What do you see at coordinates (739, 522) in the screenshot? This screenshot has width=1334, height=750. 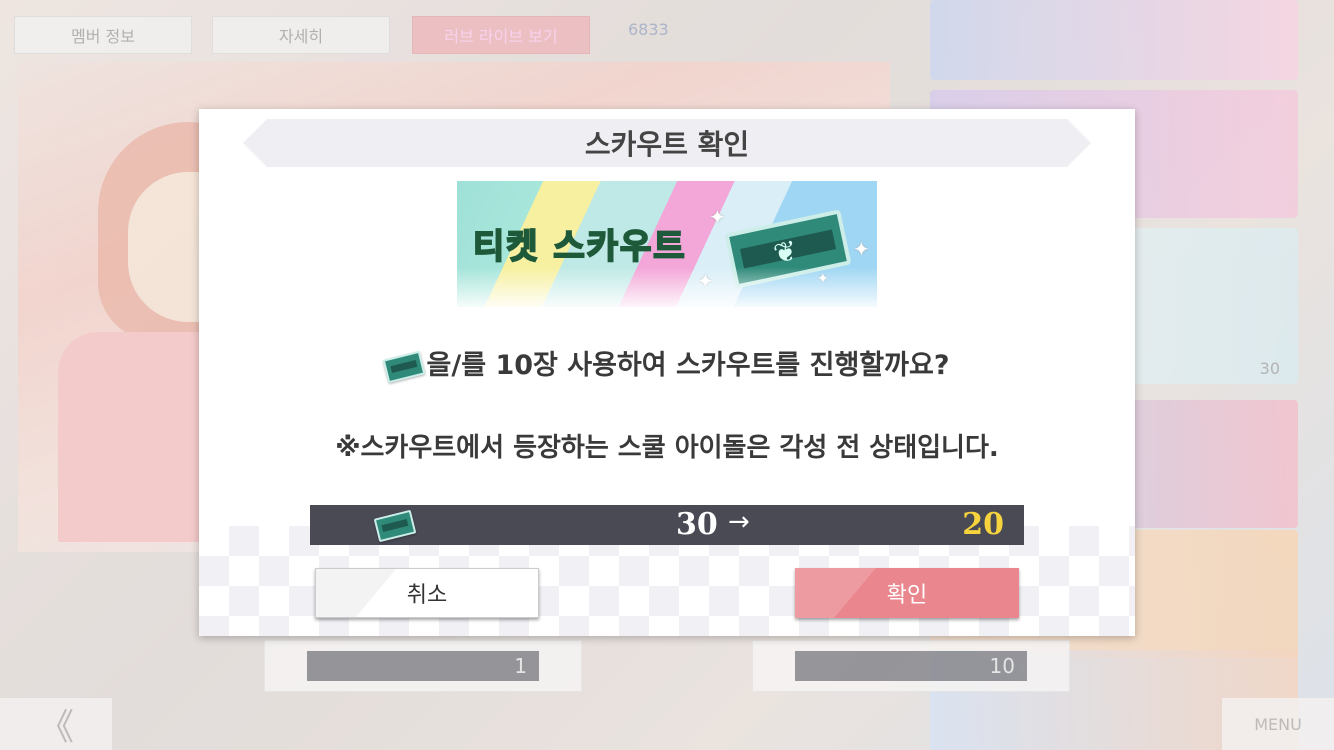 I see `arrow-right-icon: →` at bounding box center [739, 522].